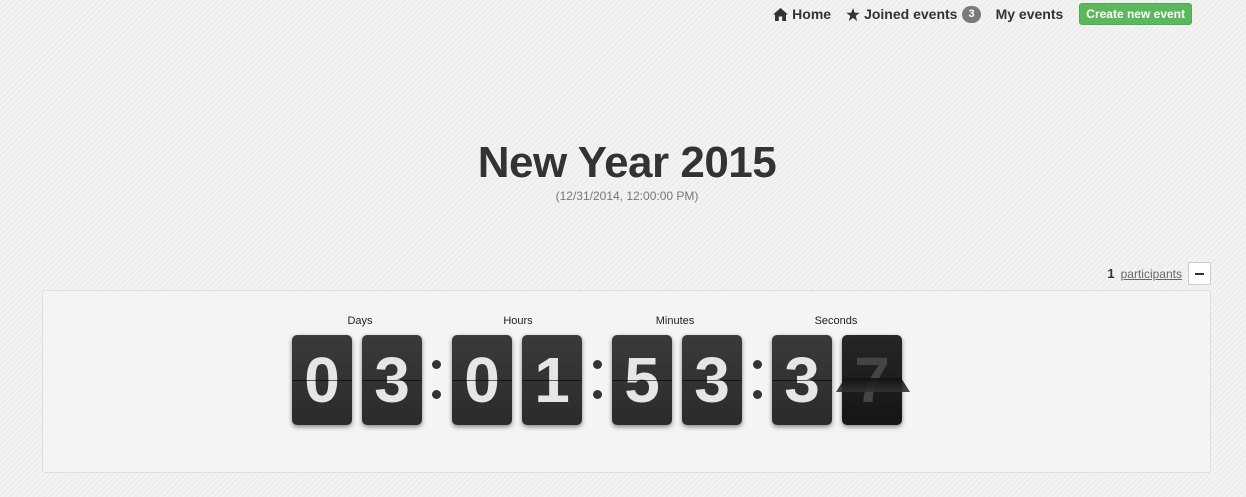  What do you see at coordinates (518, 321) in the screenshot?
I see `hours-label: Hours` at bounding box center [518, 321].